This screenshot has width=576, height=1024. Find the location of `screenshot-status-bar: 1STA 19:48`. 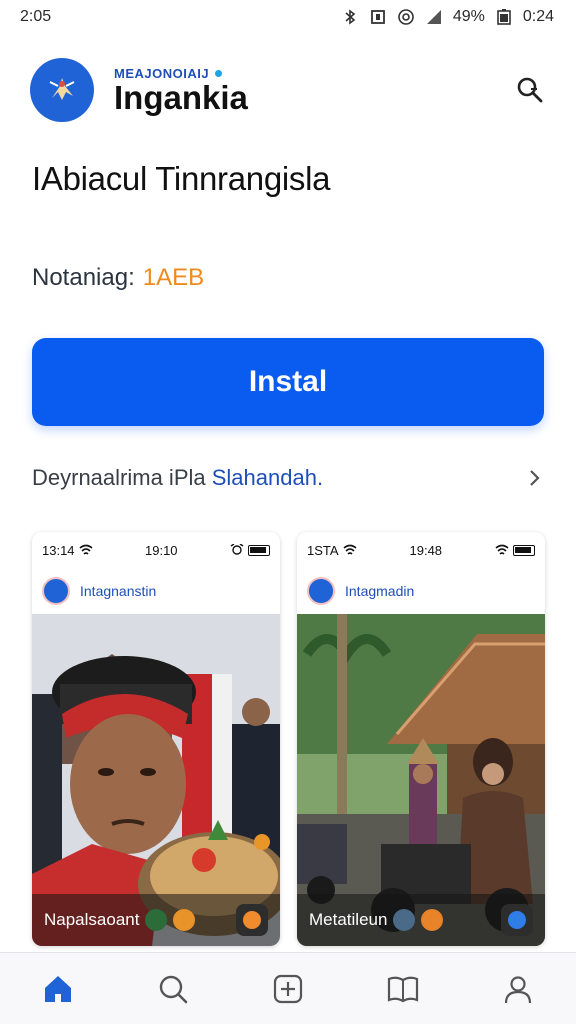

screenshot-status-bar: 1STA 19:48 is located at coordinates (421, 550).